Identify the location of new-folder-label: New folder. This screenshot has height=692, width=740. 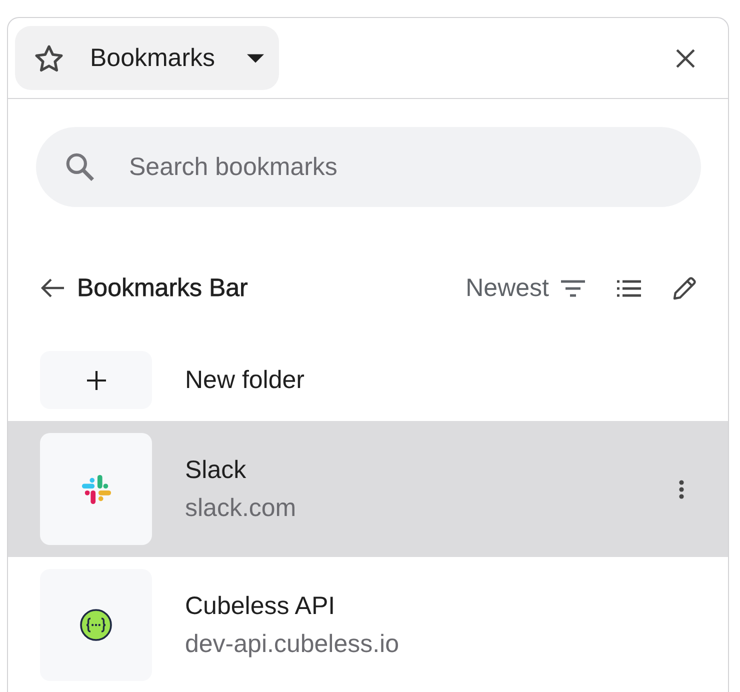
(244, 380).